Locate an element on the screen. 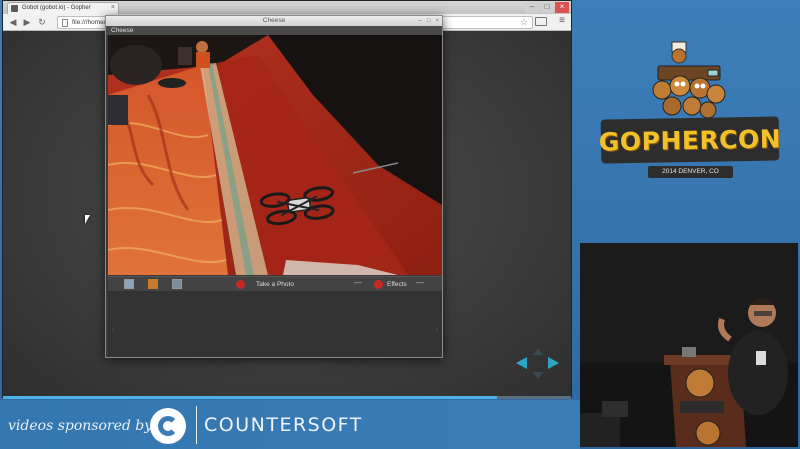 This screenshot has width=800, height=449. burst-mode-icon is located at coordinates (177, 284).